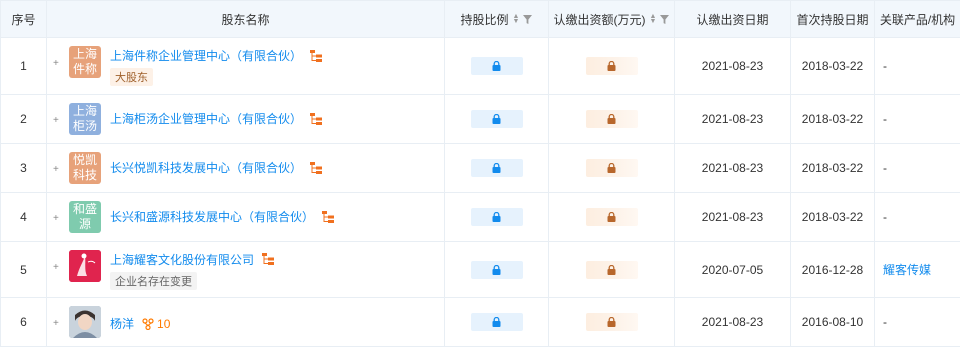  Describe the element at coordinates (212, 216) in the screenshot. I see `shareholder-name-link: 长兴和盛源科技发展中心（有限合伙）` at that location.